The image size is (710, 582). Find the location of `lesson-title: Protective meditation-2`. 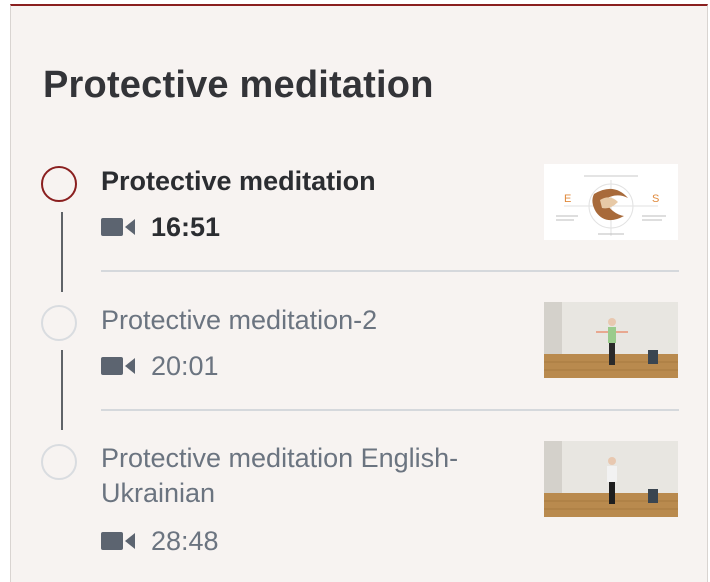

lesson-title: Protective meditation-2 is located at coordinates (239, 320).